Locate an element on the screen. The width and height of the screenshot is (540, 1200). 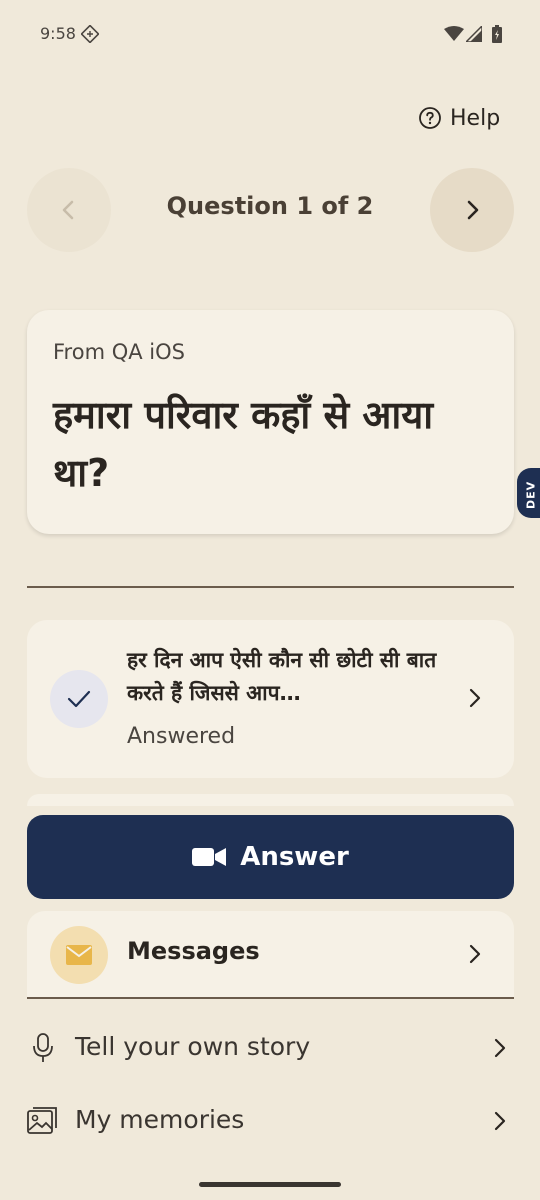
answered-check-badge is located at coordinates (79, 699).